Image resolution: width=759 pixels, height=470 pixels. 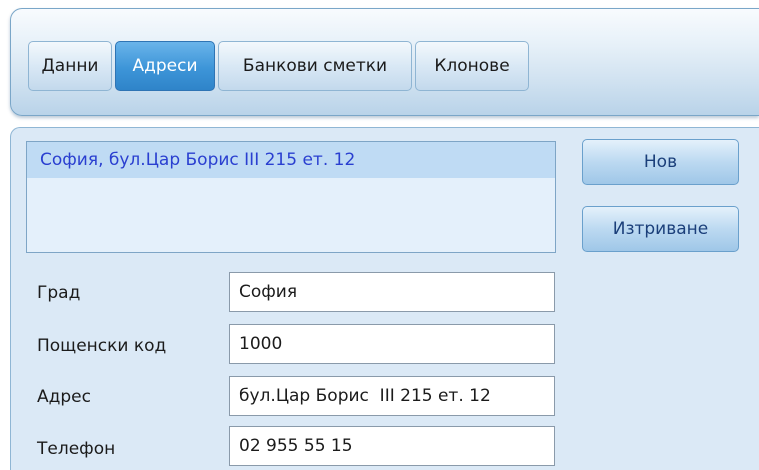 I want to click on address-field, so click(x=392, y=396).